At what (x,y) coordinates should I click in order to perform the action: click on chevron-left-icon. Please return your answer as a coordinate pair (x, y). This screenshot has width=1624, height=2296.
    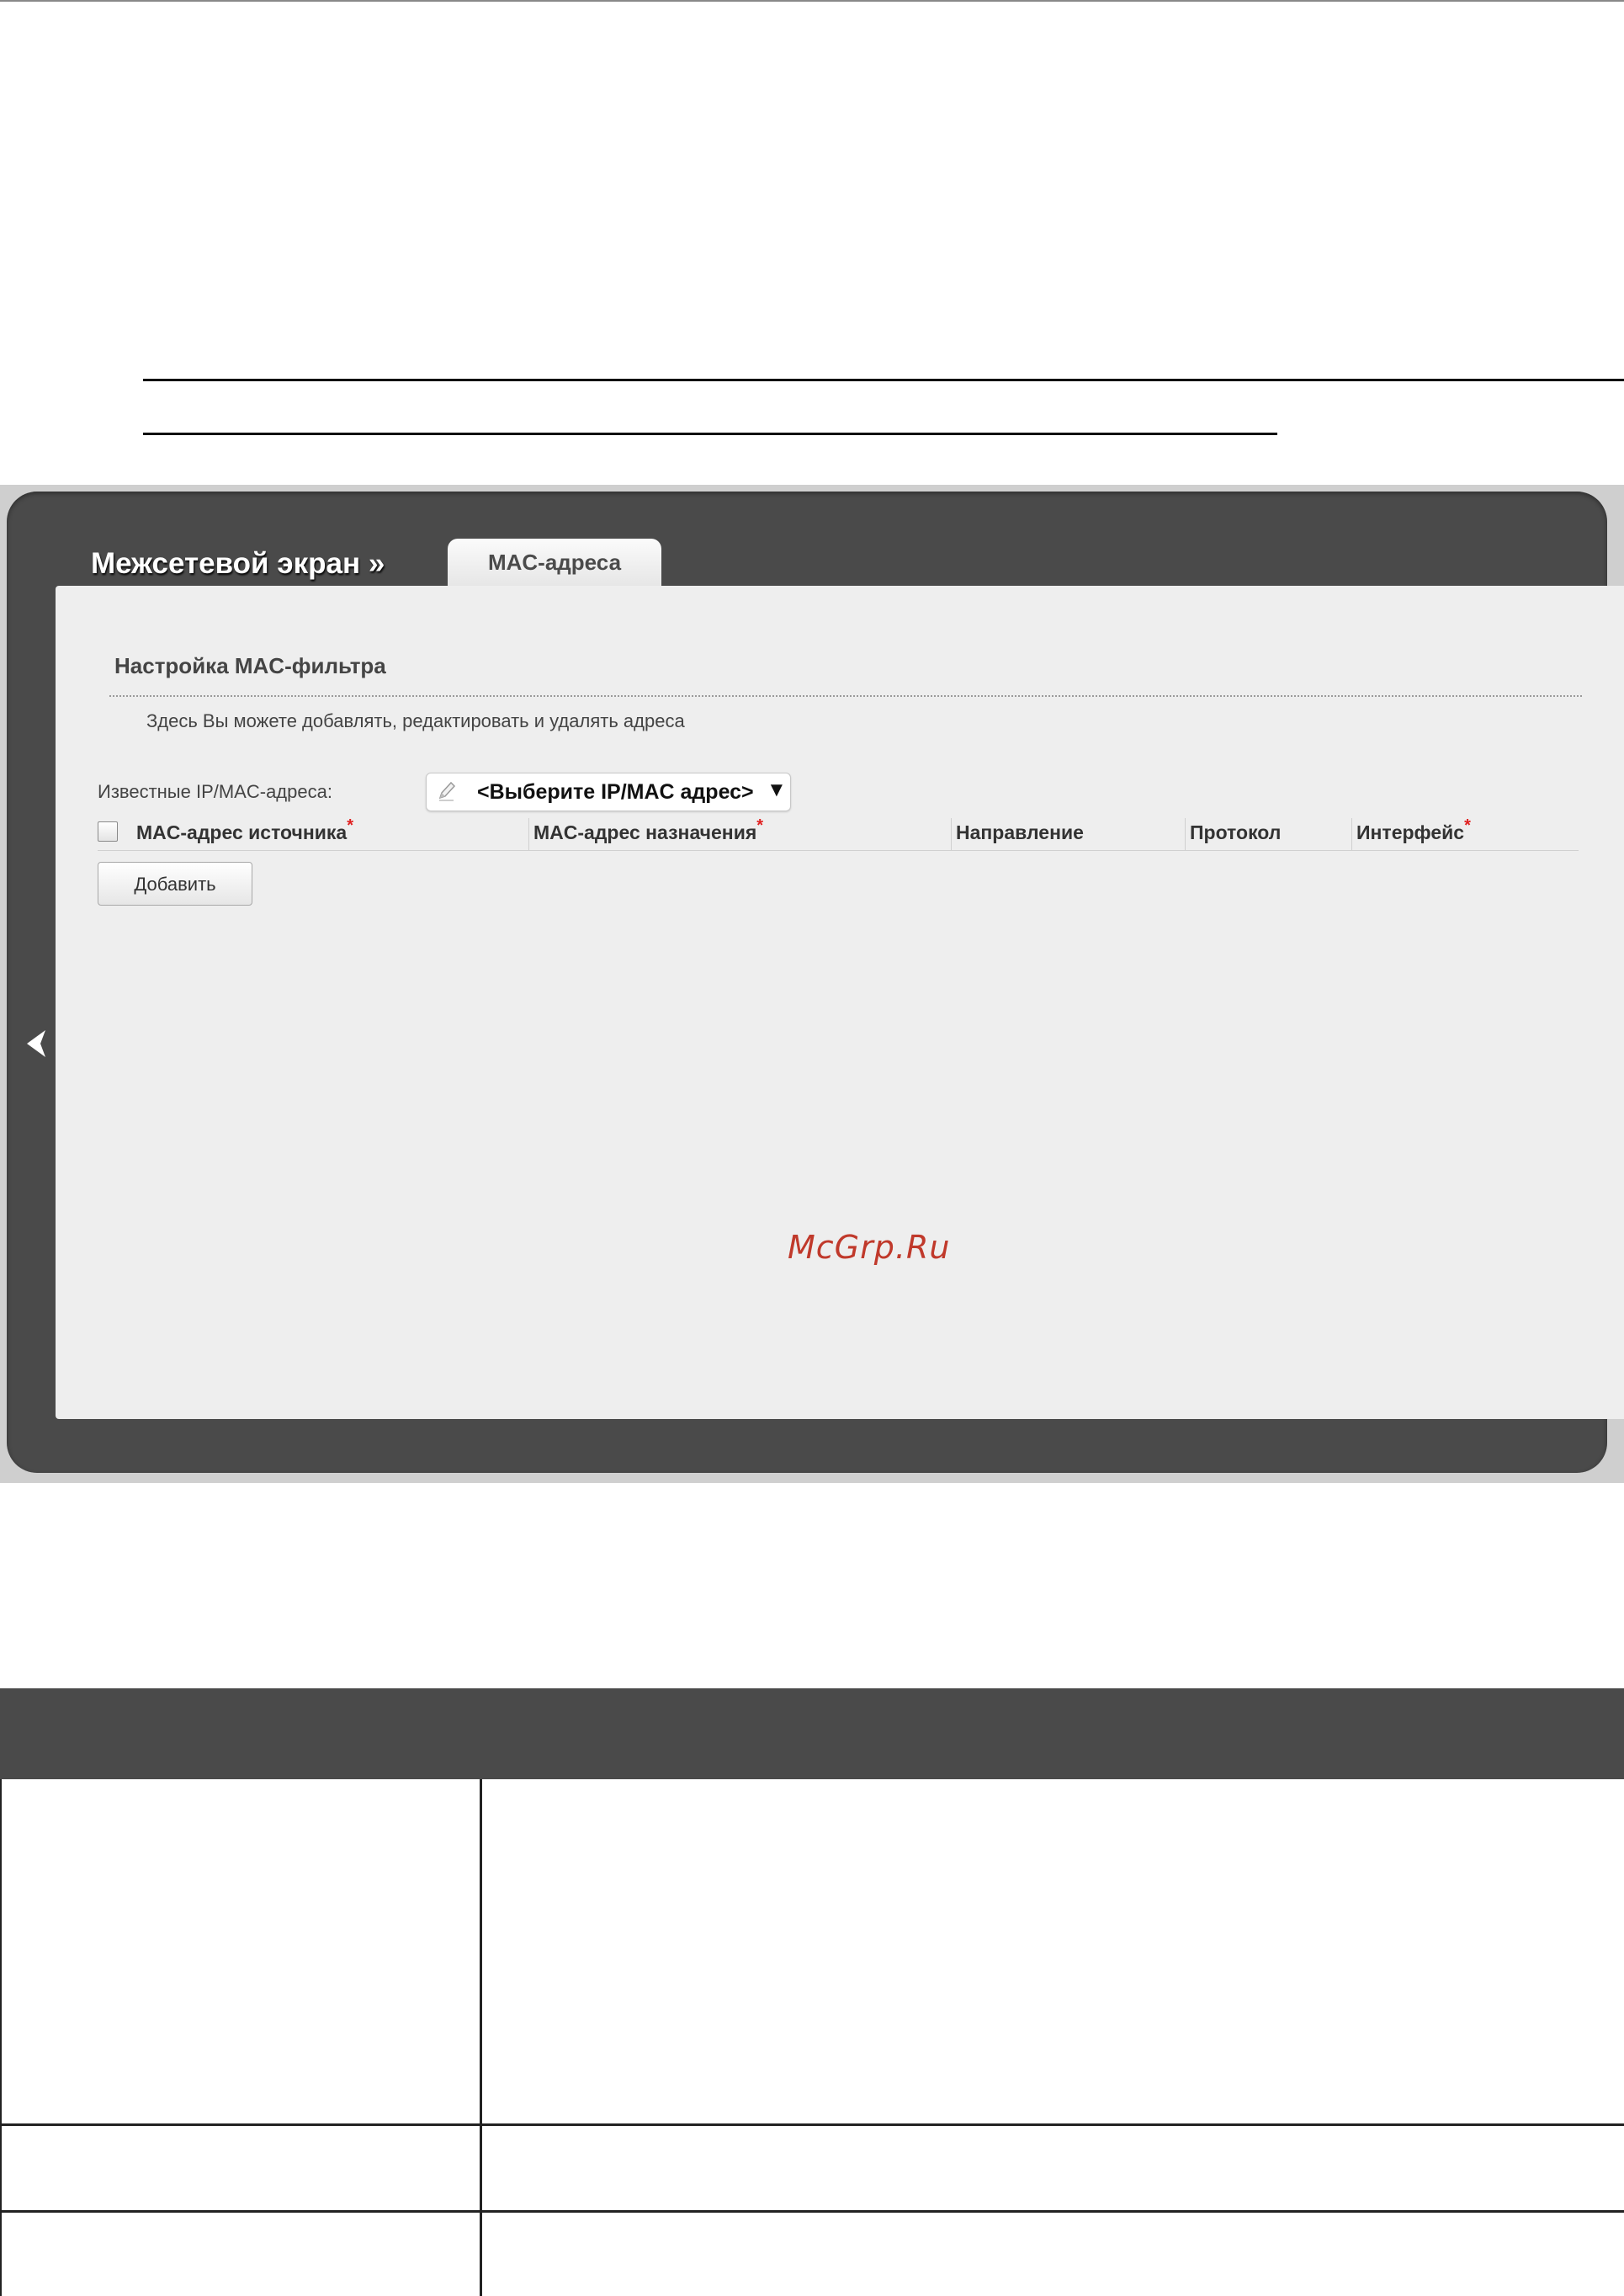
    Looking at the image, I should click on (36, 1043).